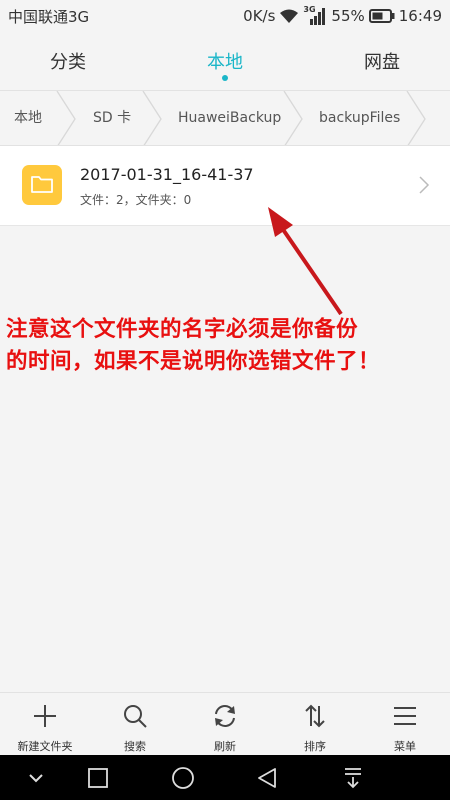 This screenshot has height=800, width=450. What do you see at coordinates (381, 16) in the screenshot?
I see `battery-icon` at bounding box center [381, 16].